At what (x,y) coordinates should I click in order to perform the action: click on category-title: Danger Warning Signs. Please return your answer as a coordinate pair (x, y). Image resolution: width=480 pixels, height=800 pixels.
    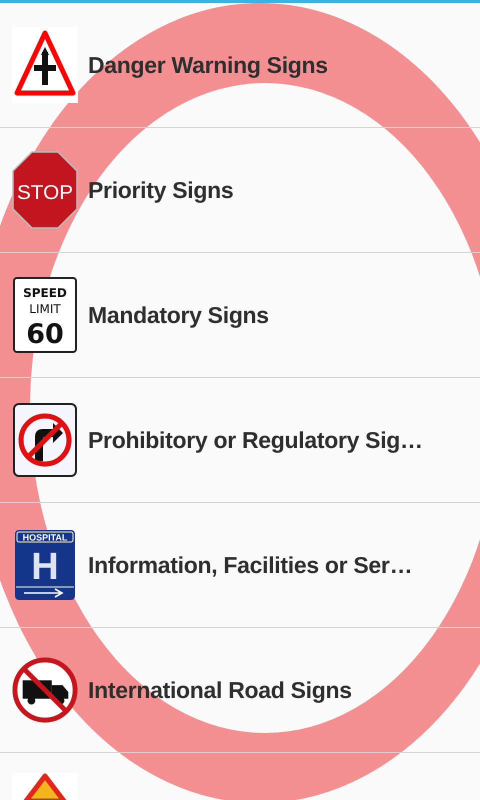
    Looking at the image, I should click on (208, 65).